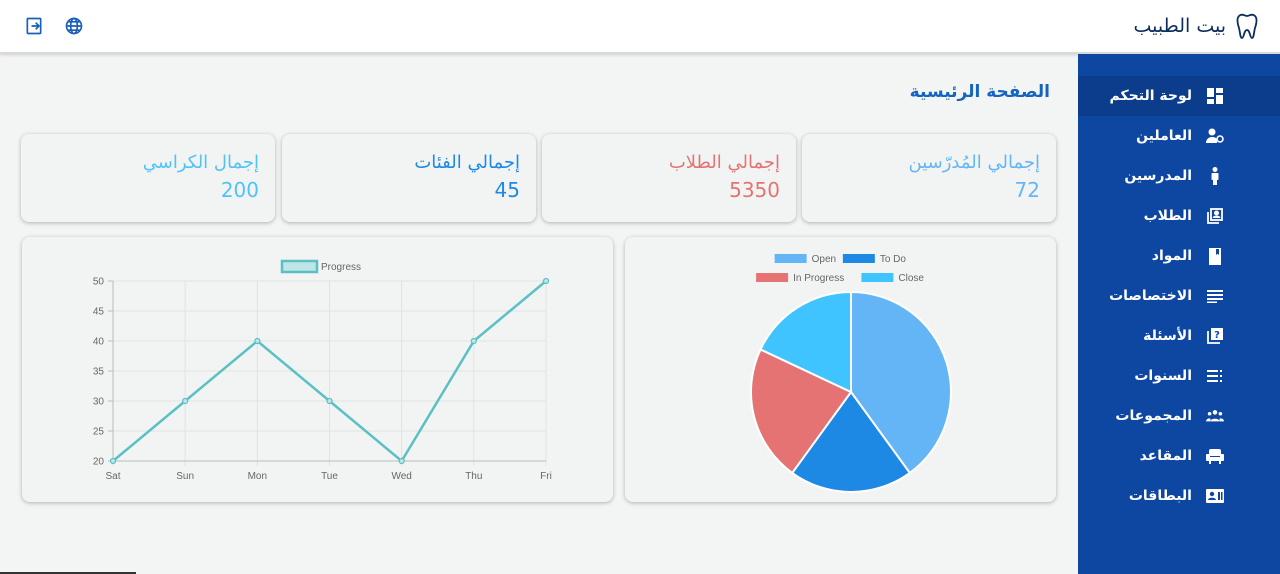  Describe the element at coordinates (1160, 496) in the screenshot. I see `sidebar-item-label: البطاقات` at that location.